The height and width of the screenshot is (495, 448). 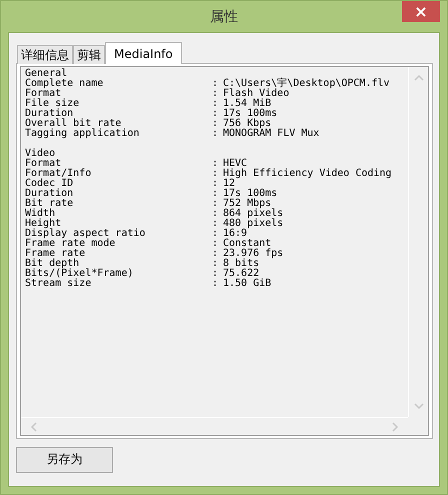 I want to click on section-heading: General, so click(x=46, y=73).